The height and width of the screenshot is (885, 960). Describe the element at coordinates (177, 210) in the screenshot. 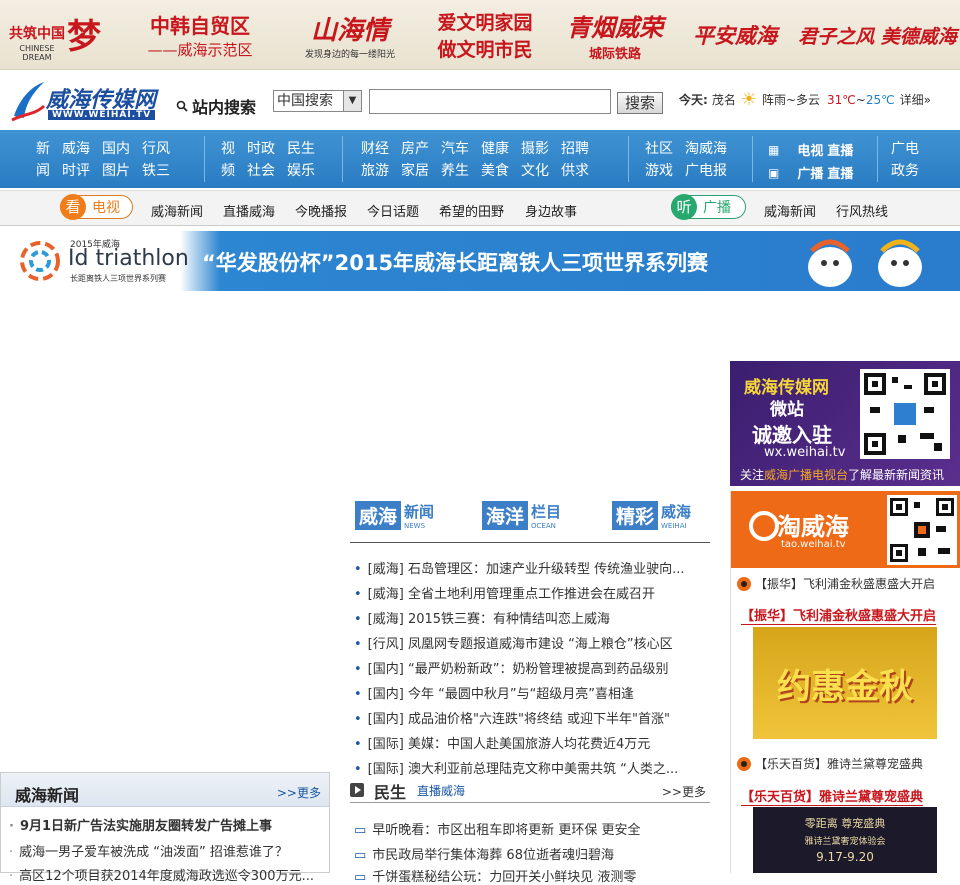

I see `tv-subitem: 威海新闻` at that location.